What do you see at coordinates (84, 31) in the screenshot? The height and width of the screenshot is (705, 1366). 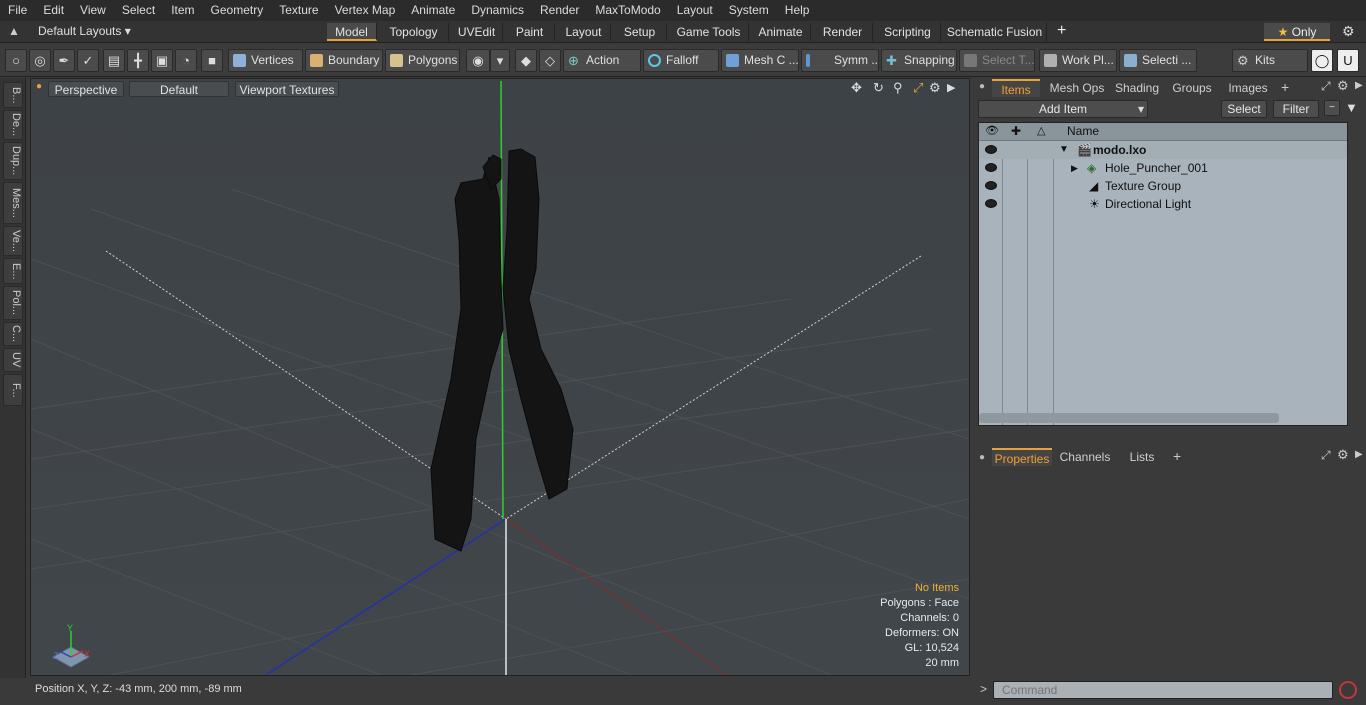 I see `layout-selector: Default Layouts ▾` at bounding box center [84, 31].